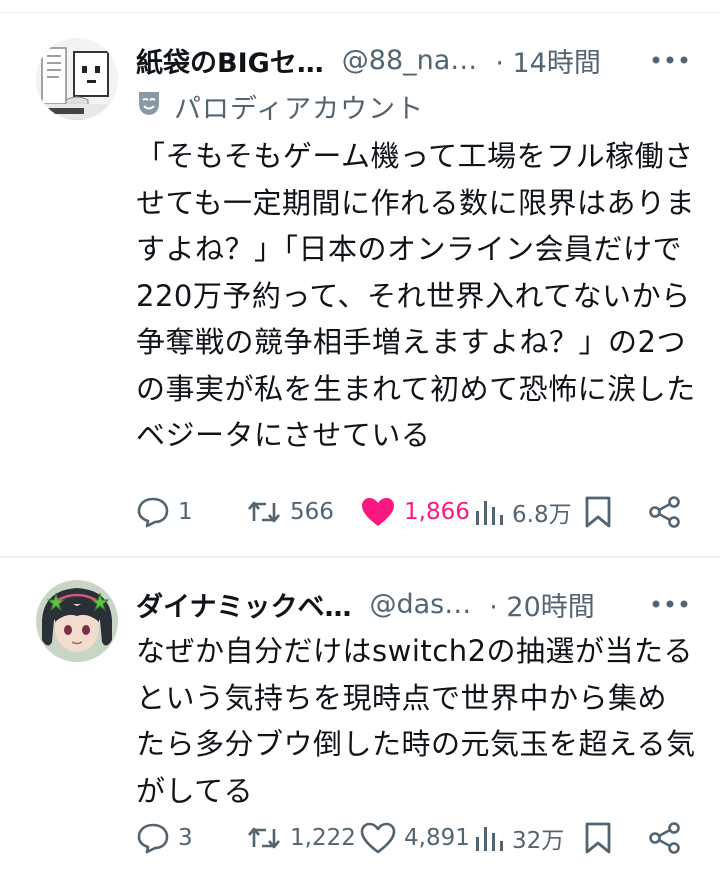 The image size is (720, 880). What do you see at coordinates (185, 838) in the screenshot?
I see `reply-count: 3` at bounding box center [185, 838].